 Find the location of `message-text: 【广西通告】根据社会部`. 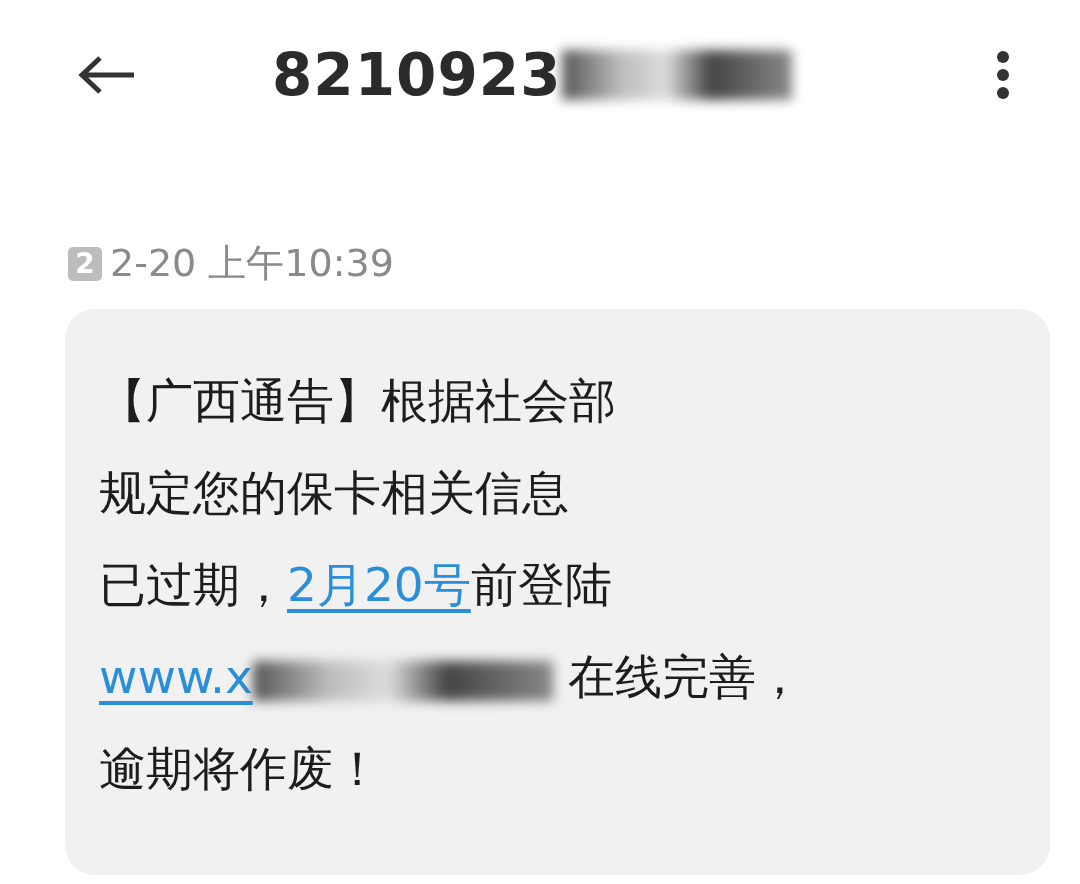

message-text: 【广西通告】根据社会部 is located at coordinates (357, 400).